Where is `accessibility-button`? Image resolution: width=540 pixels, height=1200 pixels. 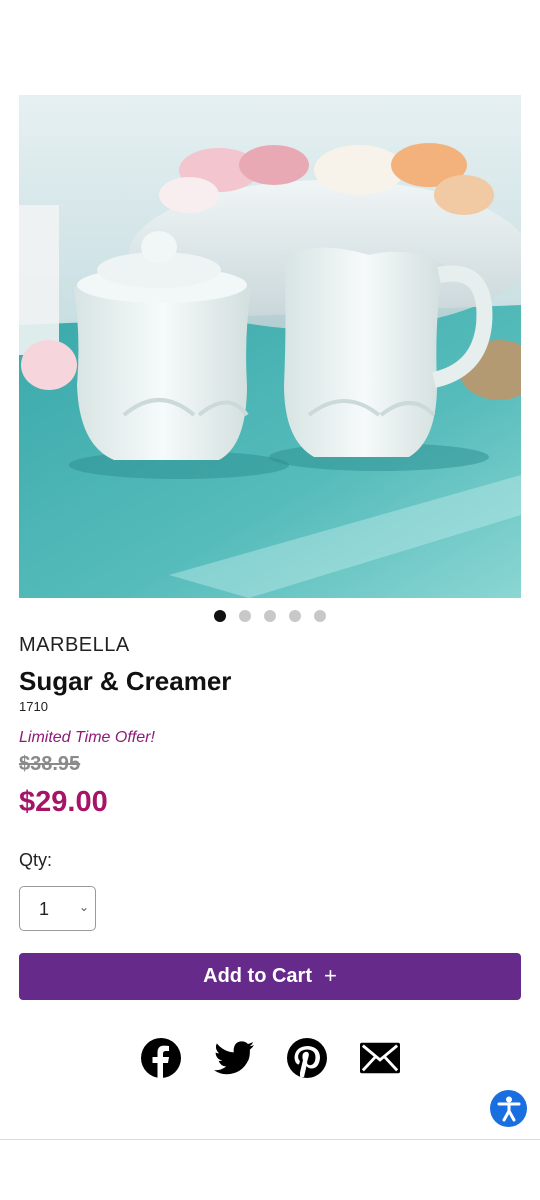 accessibility-button is located at coordinates (508, 1108).